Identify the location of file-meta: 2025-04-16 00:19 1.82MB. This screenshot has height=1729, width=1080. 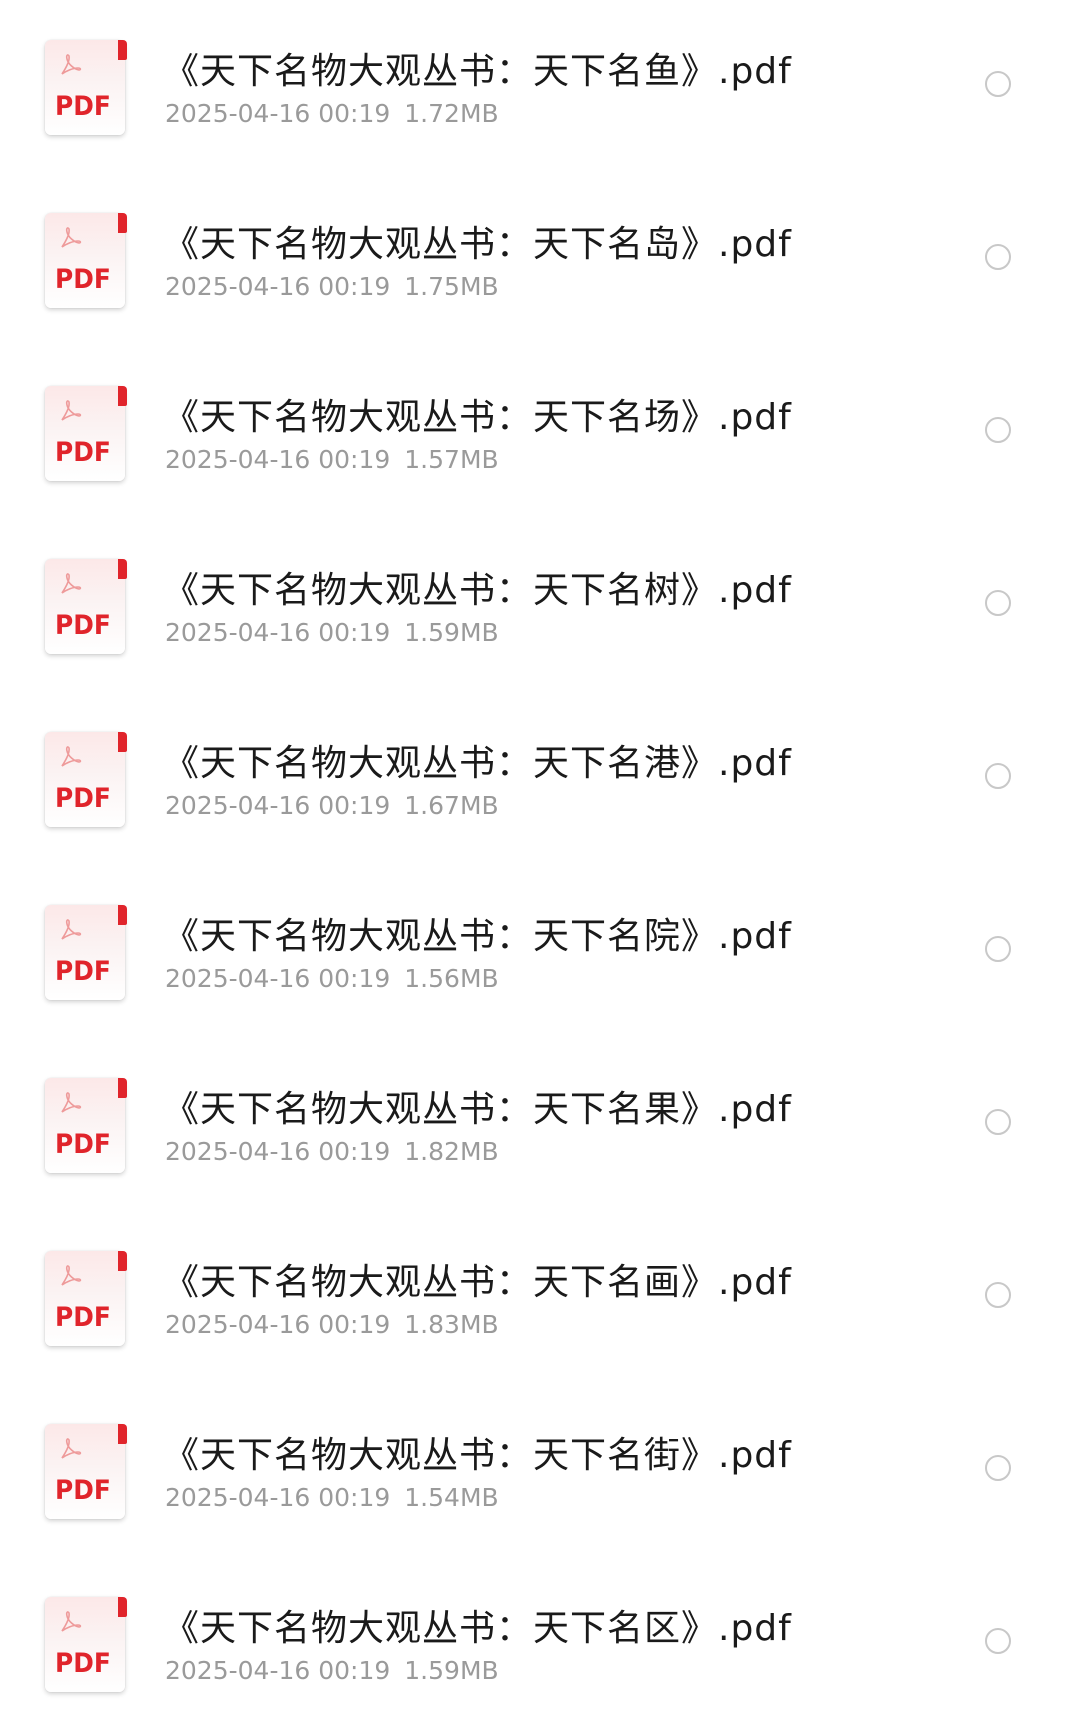
(332, 1151).